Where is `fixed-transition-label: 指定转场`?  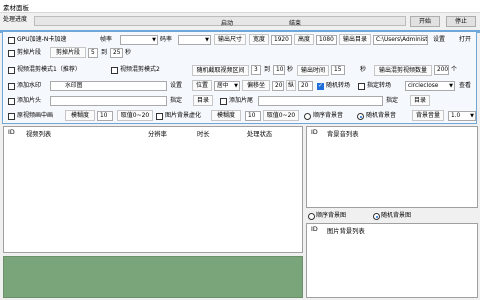 fixed-transition-label: 指定转场 is located at coordinates (379, 85).